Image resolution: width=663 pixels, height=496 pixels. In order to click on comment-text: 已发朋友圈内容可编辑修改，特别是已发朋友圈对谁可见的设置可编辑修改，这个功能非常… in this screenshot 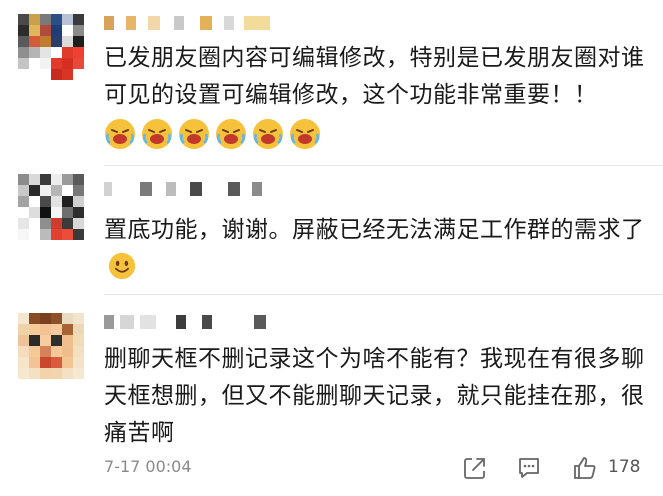, I will do `click(374, 76)`.